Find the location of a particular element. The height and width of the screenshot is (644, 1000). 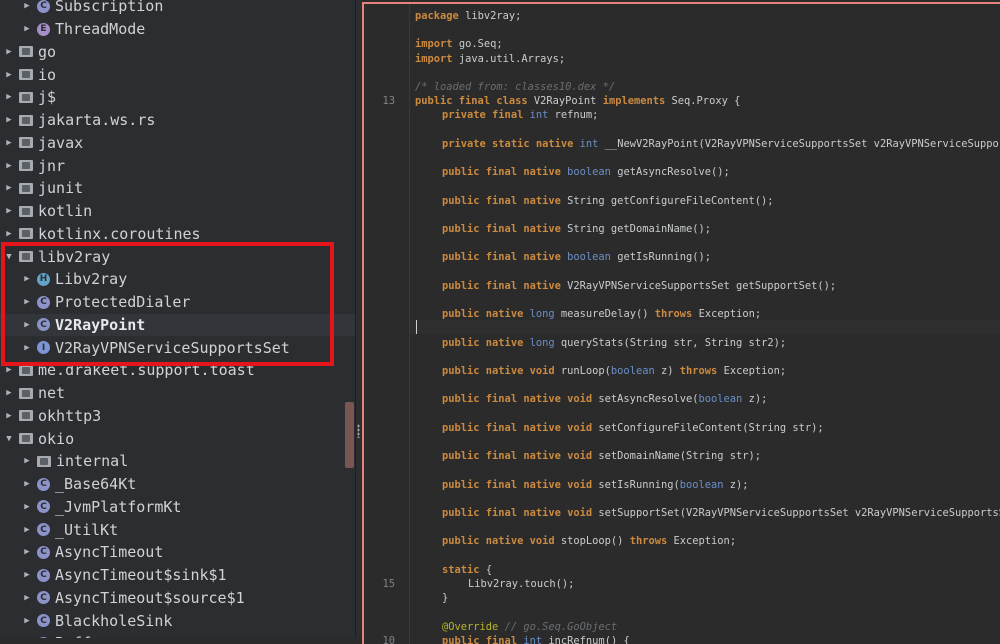

tree-item-okhttp3: ▶ okhttp3 is located at coordinates (174, 416).